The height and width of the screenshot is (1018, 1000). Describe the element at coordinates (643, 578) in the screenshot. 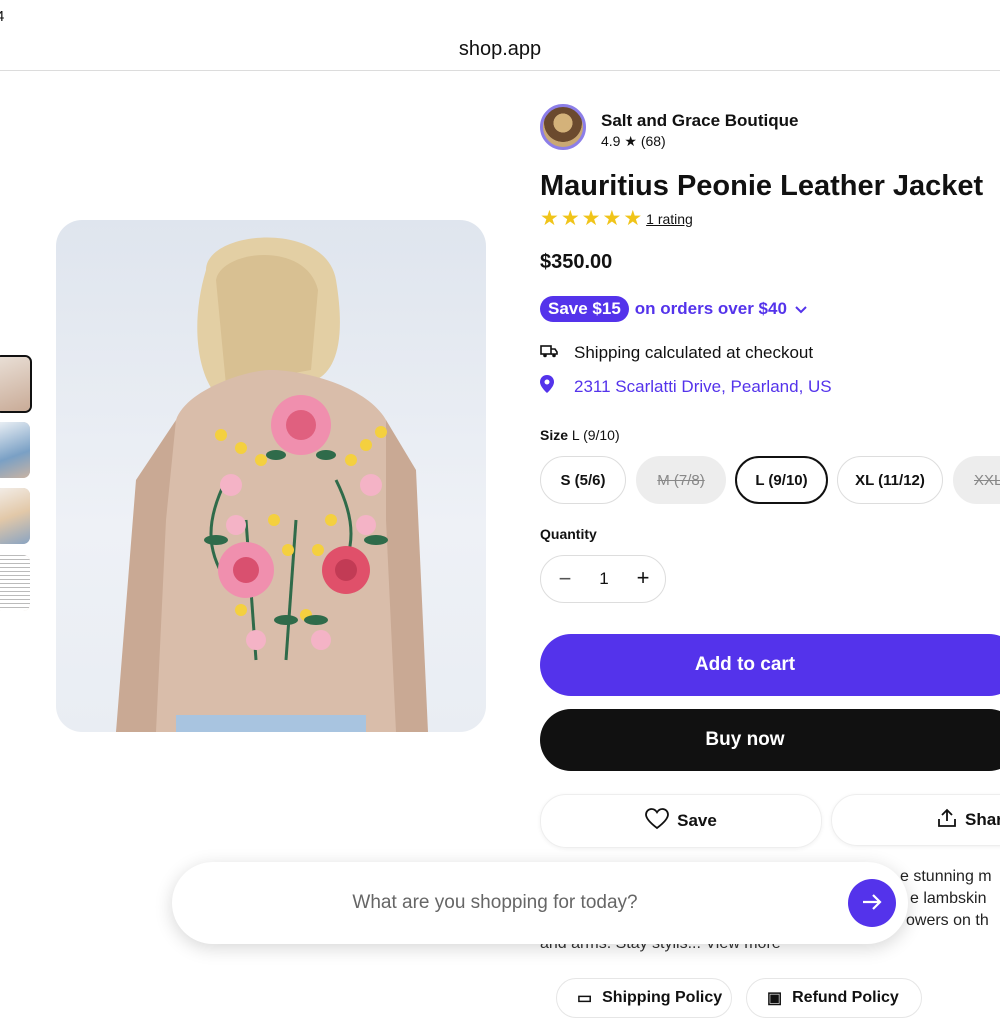

I see `plus-icon: +` at that location.